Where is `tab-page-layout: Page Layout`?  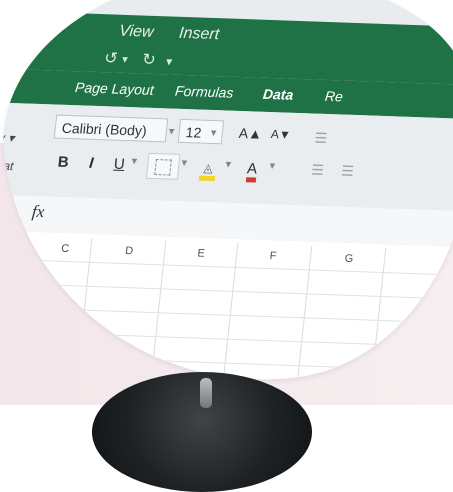 tab-page-layout: Page Layout is located at coordinates (114, 88).